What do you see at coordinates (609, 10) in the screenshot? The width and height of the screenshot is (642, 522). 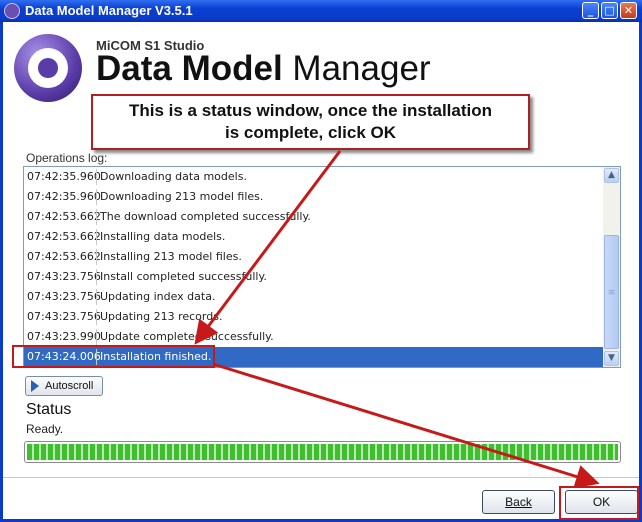 I see `maximize-icon: □` at bounding box center [609, 10].